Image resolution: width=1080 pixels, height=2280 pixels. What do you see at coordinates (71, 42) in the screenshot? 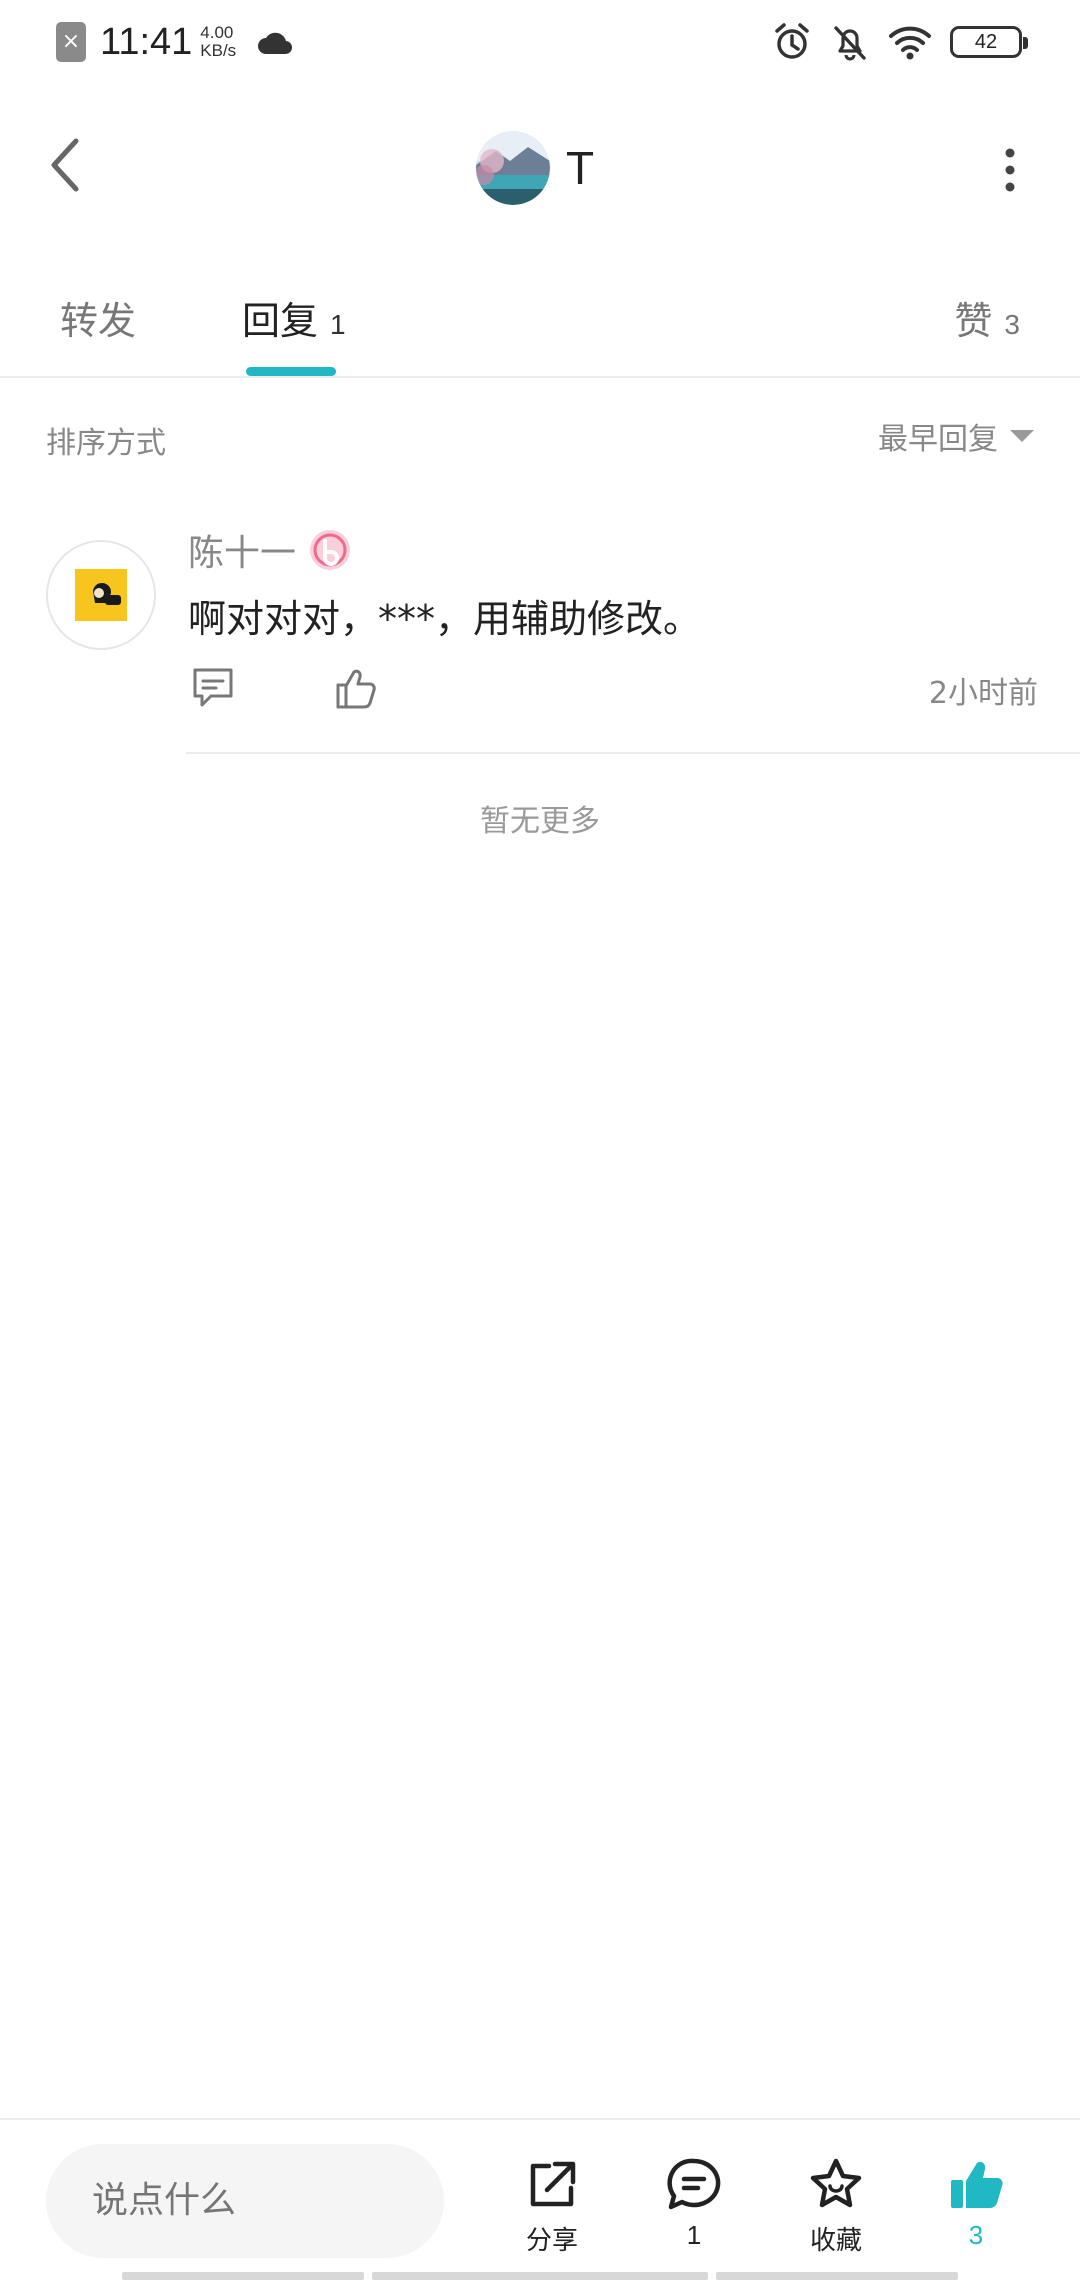
I see `sim-off-icon: ×` at bounding box center [71, 42].